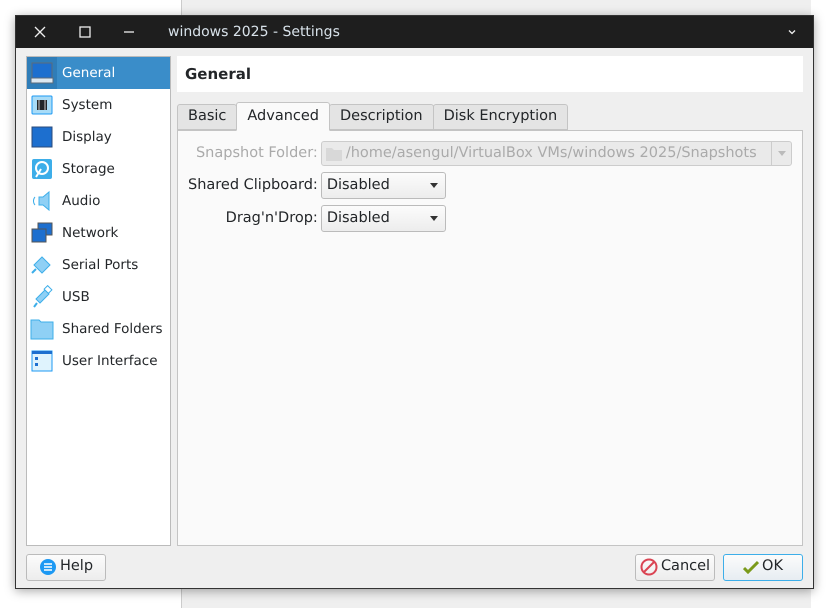  What do you see at coordinates (42, 329) in the screenshot?
I see `folder-icon` at bounding box center [42, 329].